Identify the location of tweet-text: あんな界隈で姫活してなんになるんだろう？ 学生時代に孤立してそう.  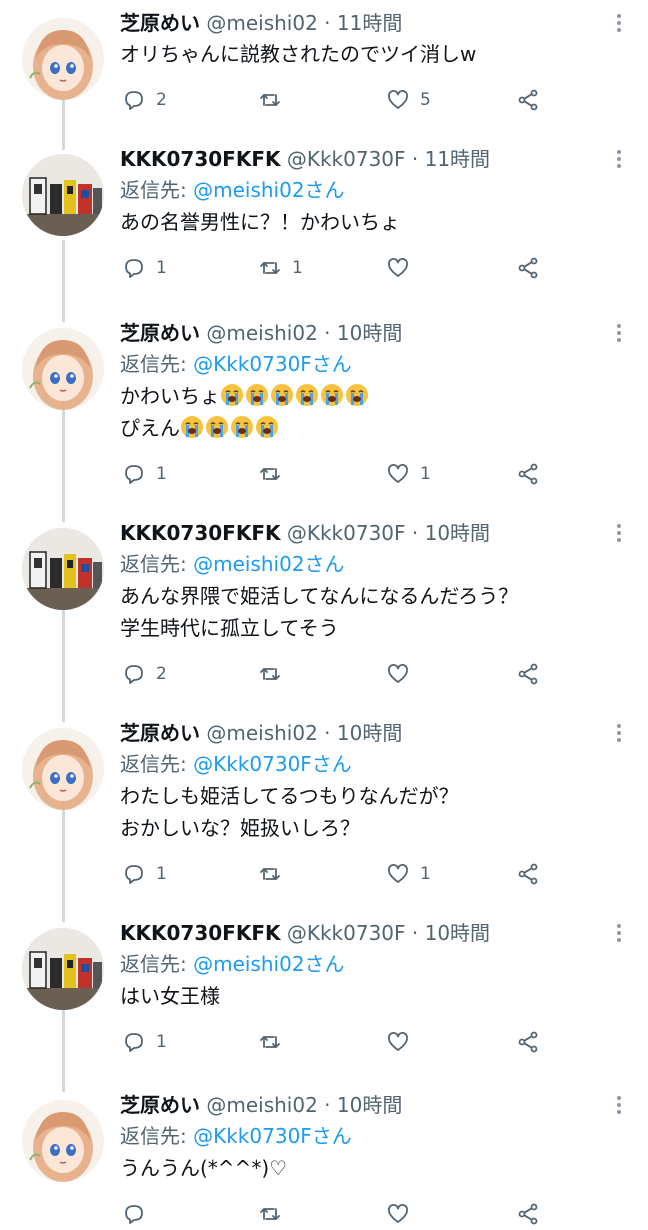
(374, 612).